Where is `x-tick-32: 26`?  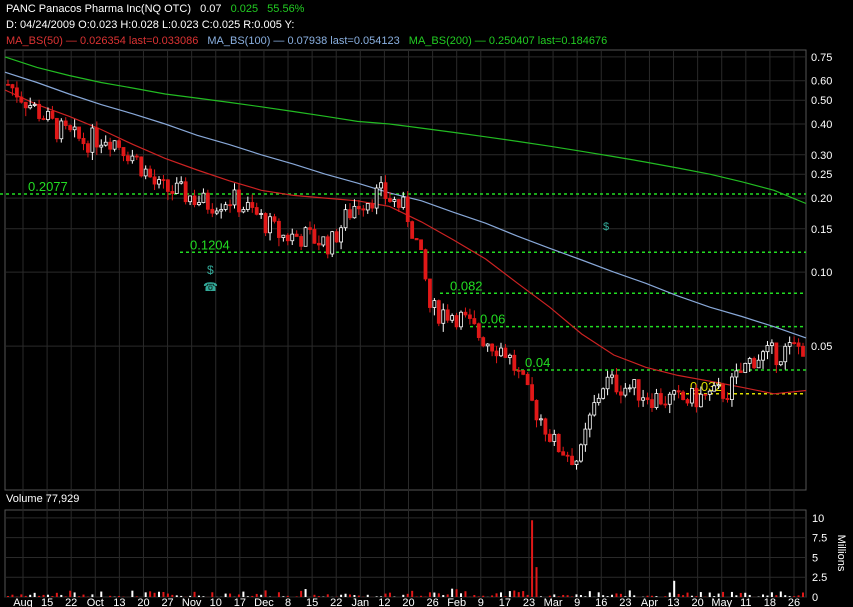 x-tick-32: 26 is located at coordinates (794, 602).